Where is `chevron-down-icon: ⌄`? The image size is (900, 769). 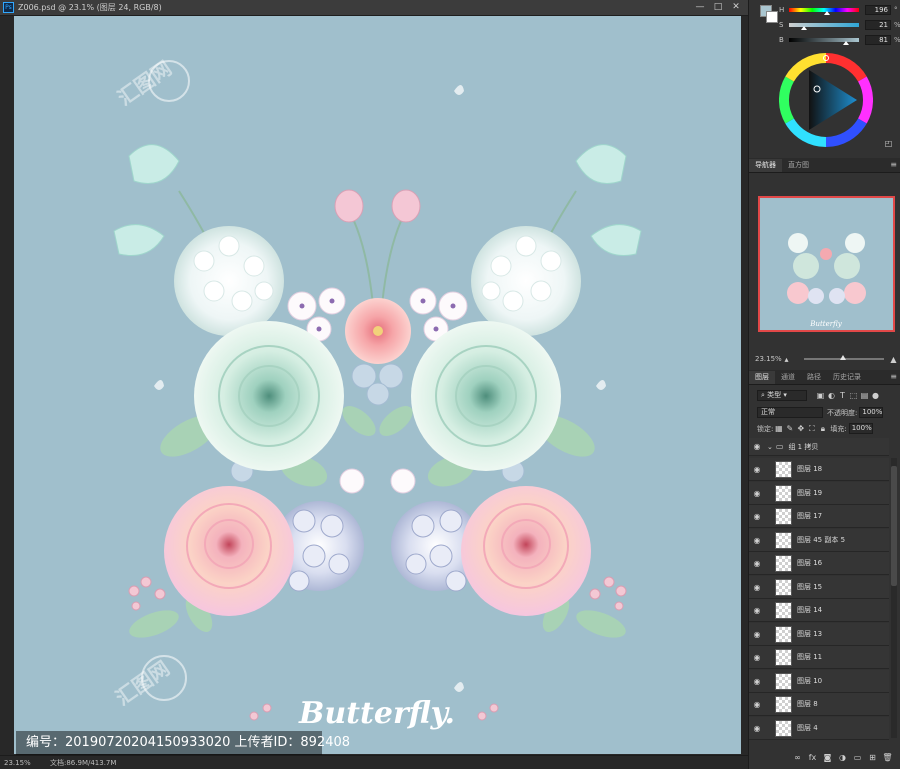 chevron-down-icon: ⌄ is located at coordinates (770, 447).